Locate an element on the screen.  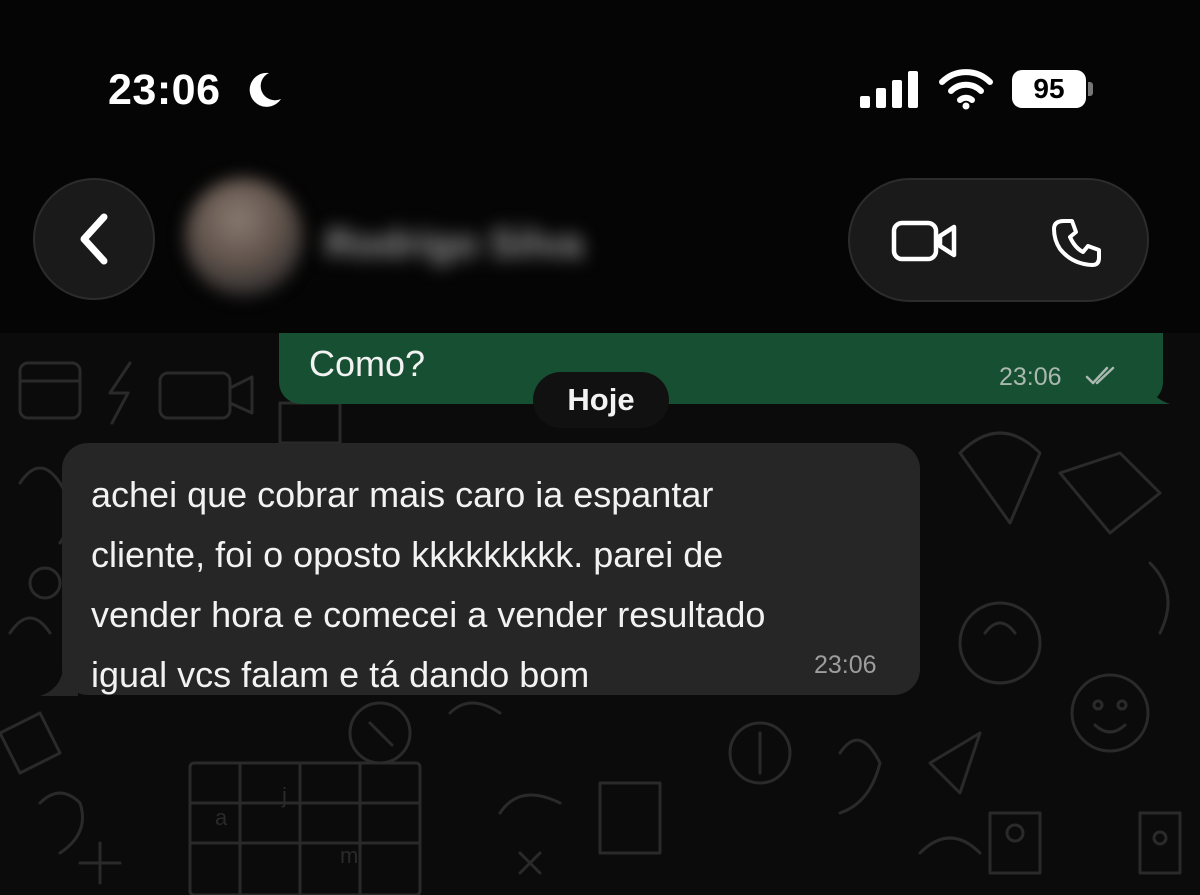
moon-icon is located at coordinates (265, 89).